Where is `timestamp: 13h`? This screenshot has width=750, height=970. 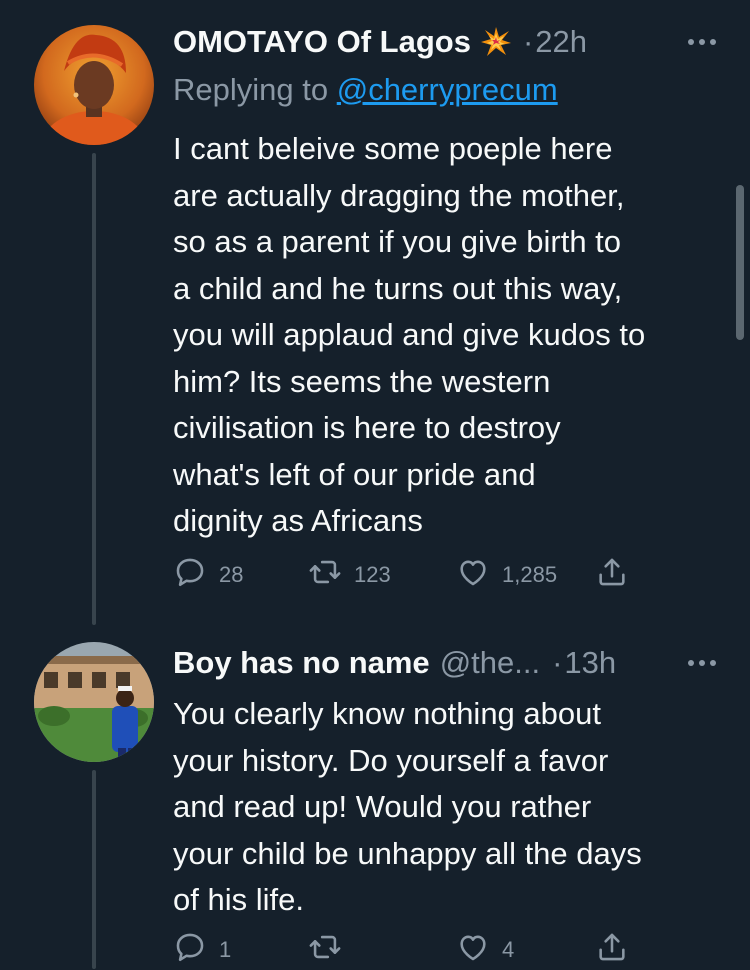
timestamp: 13h is located at coordinates (590, 663).